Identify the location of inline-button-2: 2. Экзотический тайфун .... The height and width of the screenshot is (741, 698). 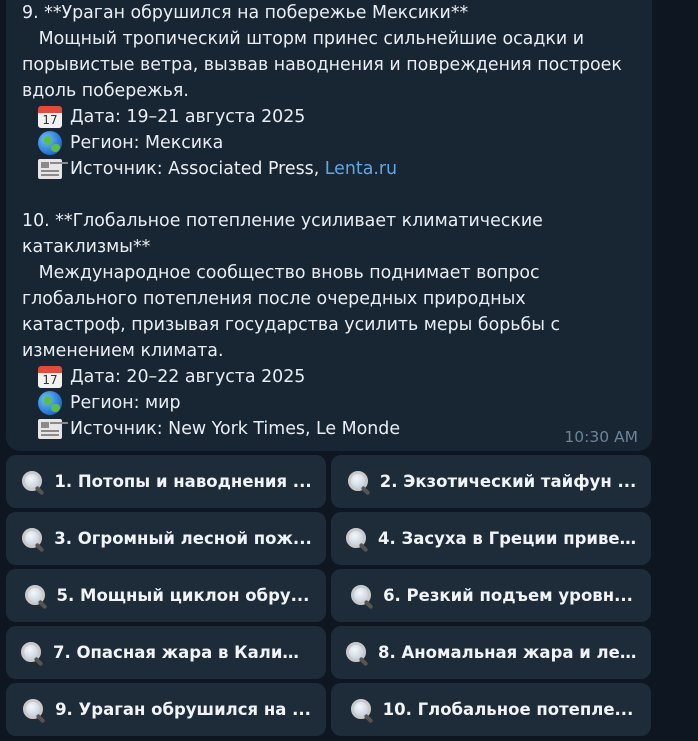
(491, 481).